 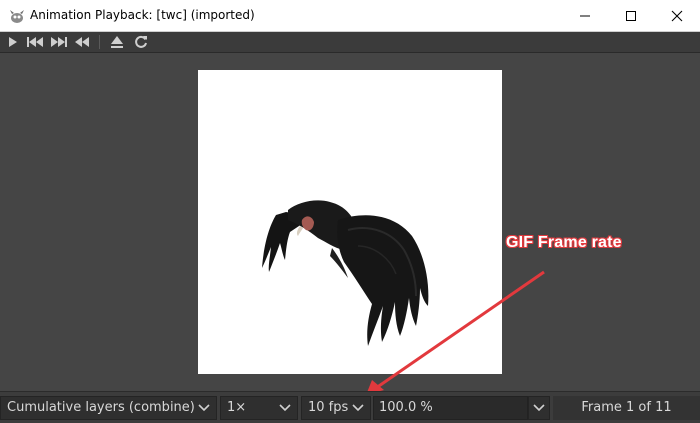 I want to click on rewind-to-start-button, so click(x=35, y=42).